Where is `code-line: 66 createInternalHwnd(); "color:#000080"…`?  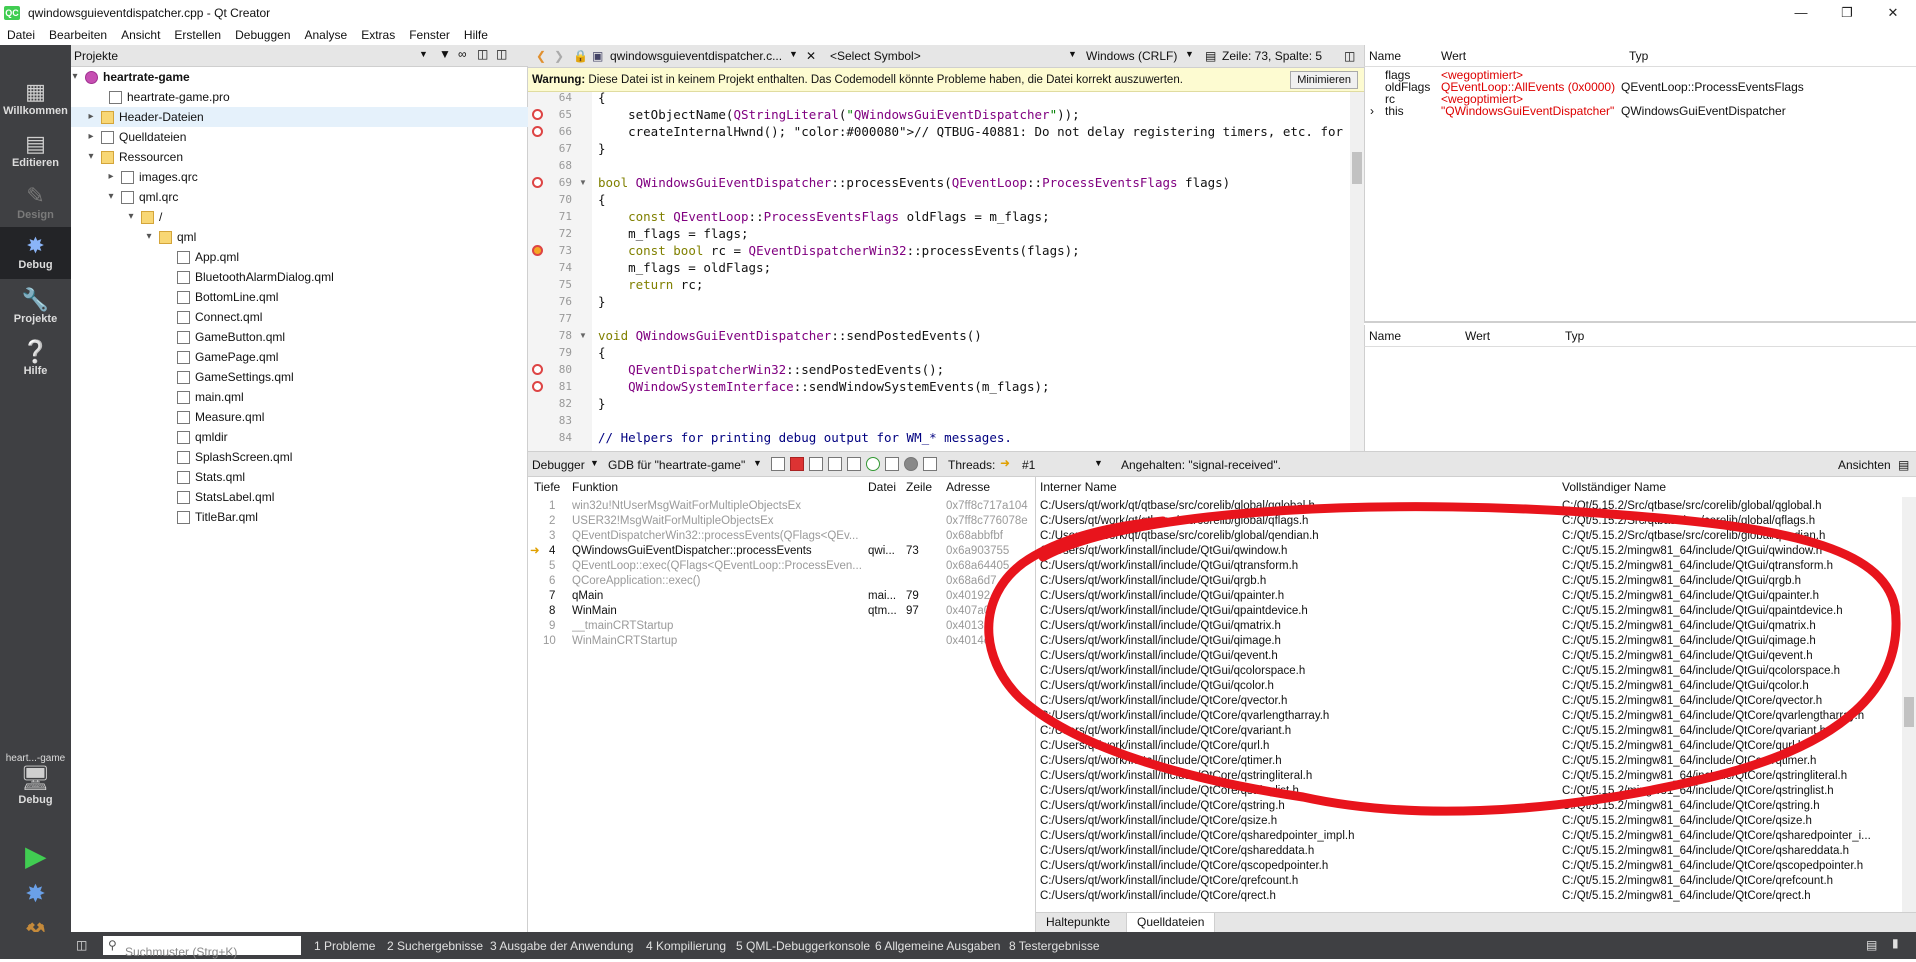 code-line: 66 createInternalHwnd(); "color:#000080"… is located at coordinates (946, 131).